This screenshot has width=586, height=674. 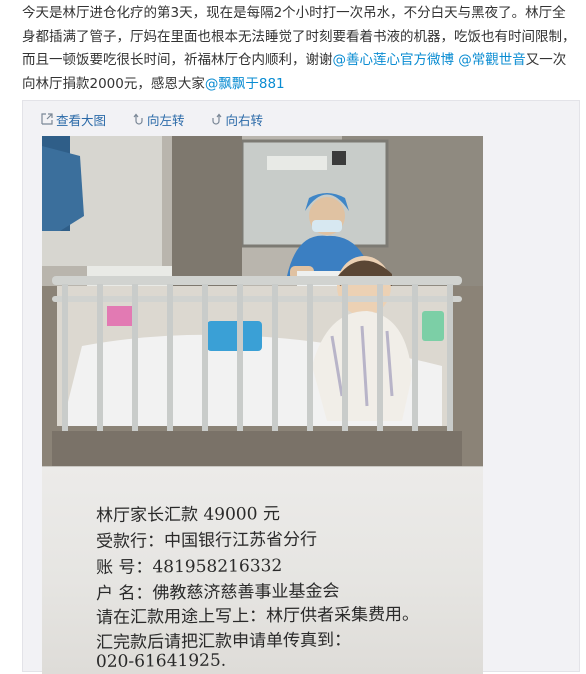 I want to click on note-line: 请在汇款用途上写上：林厅供者采集费用。, so click(x=257, y=616).